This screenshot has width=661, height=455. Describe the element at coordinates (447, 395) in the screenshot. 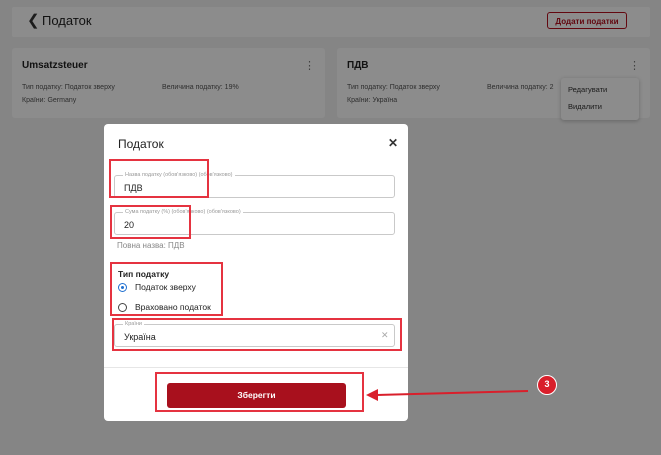

I see `arrow-left-icon` at that location.